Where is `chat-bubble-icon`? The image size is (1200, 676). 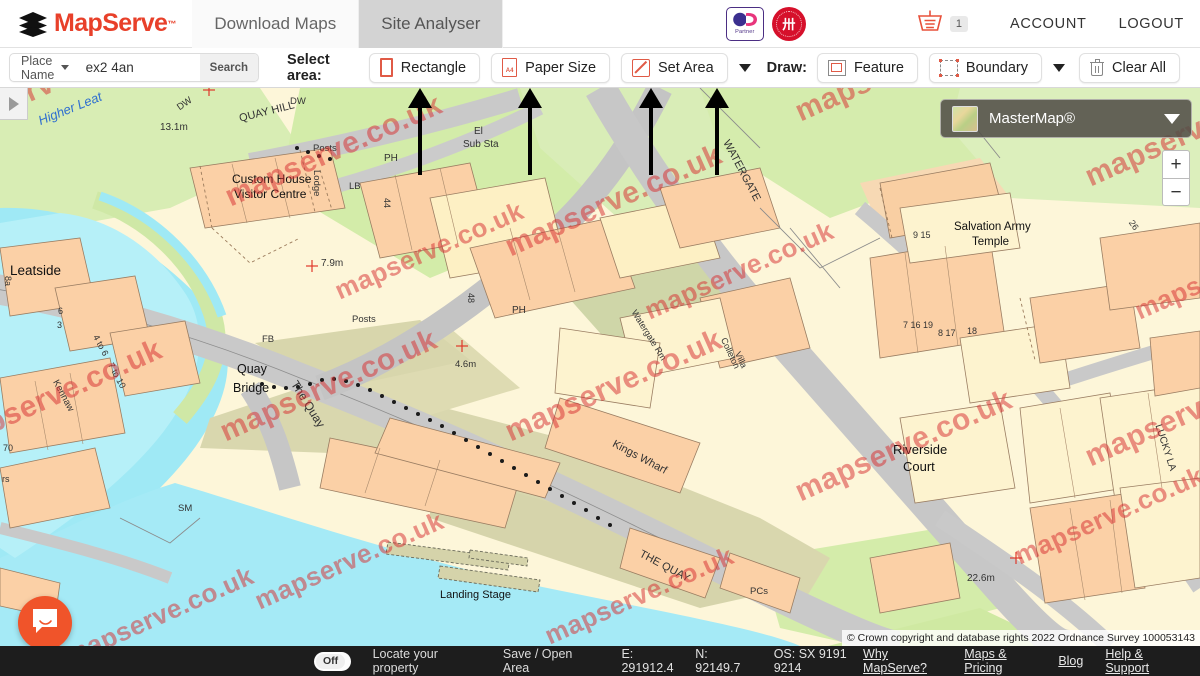 chat-bubble-icon is located at coordinates (45, 623).